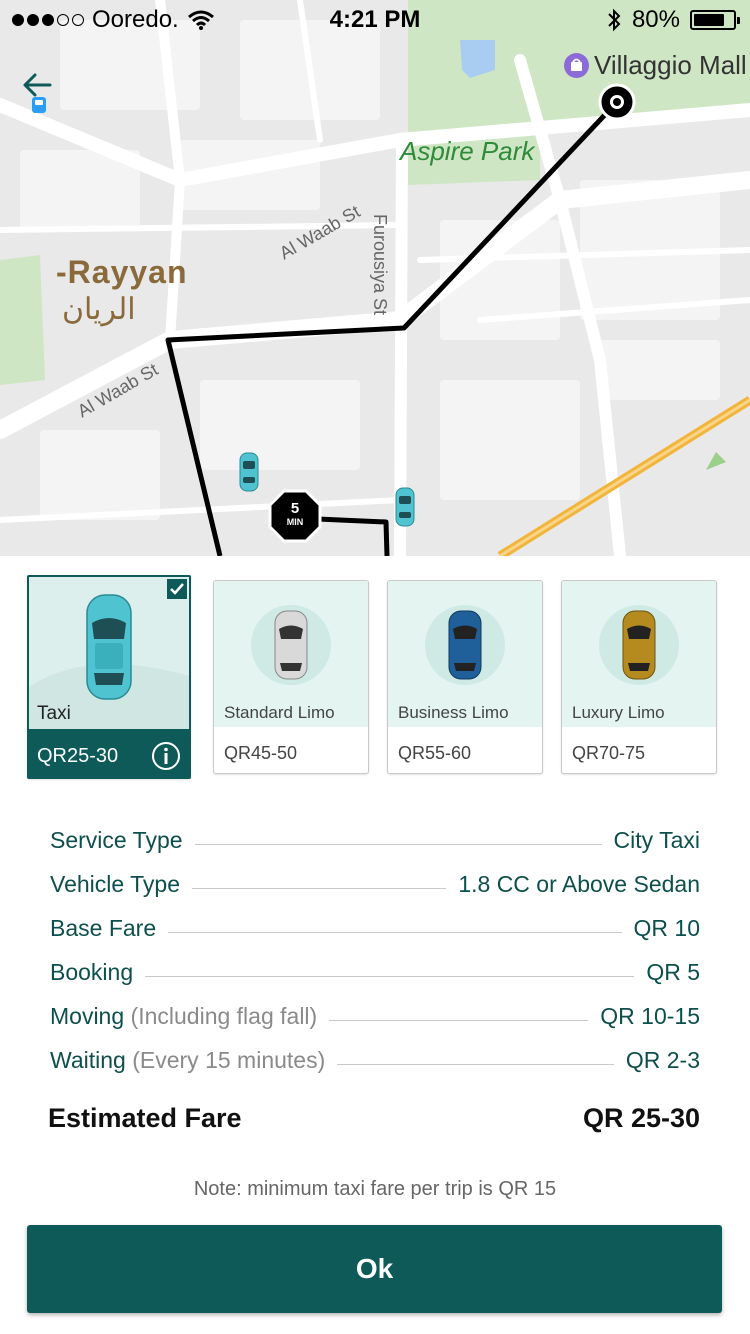 This screenshot has width=750, height=1334. Describe the element at coordinates (662, 1059) in the screenshot. I see `fare-value: QR 2-3` at that location.